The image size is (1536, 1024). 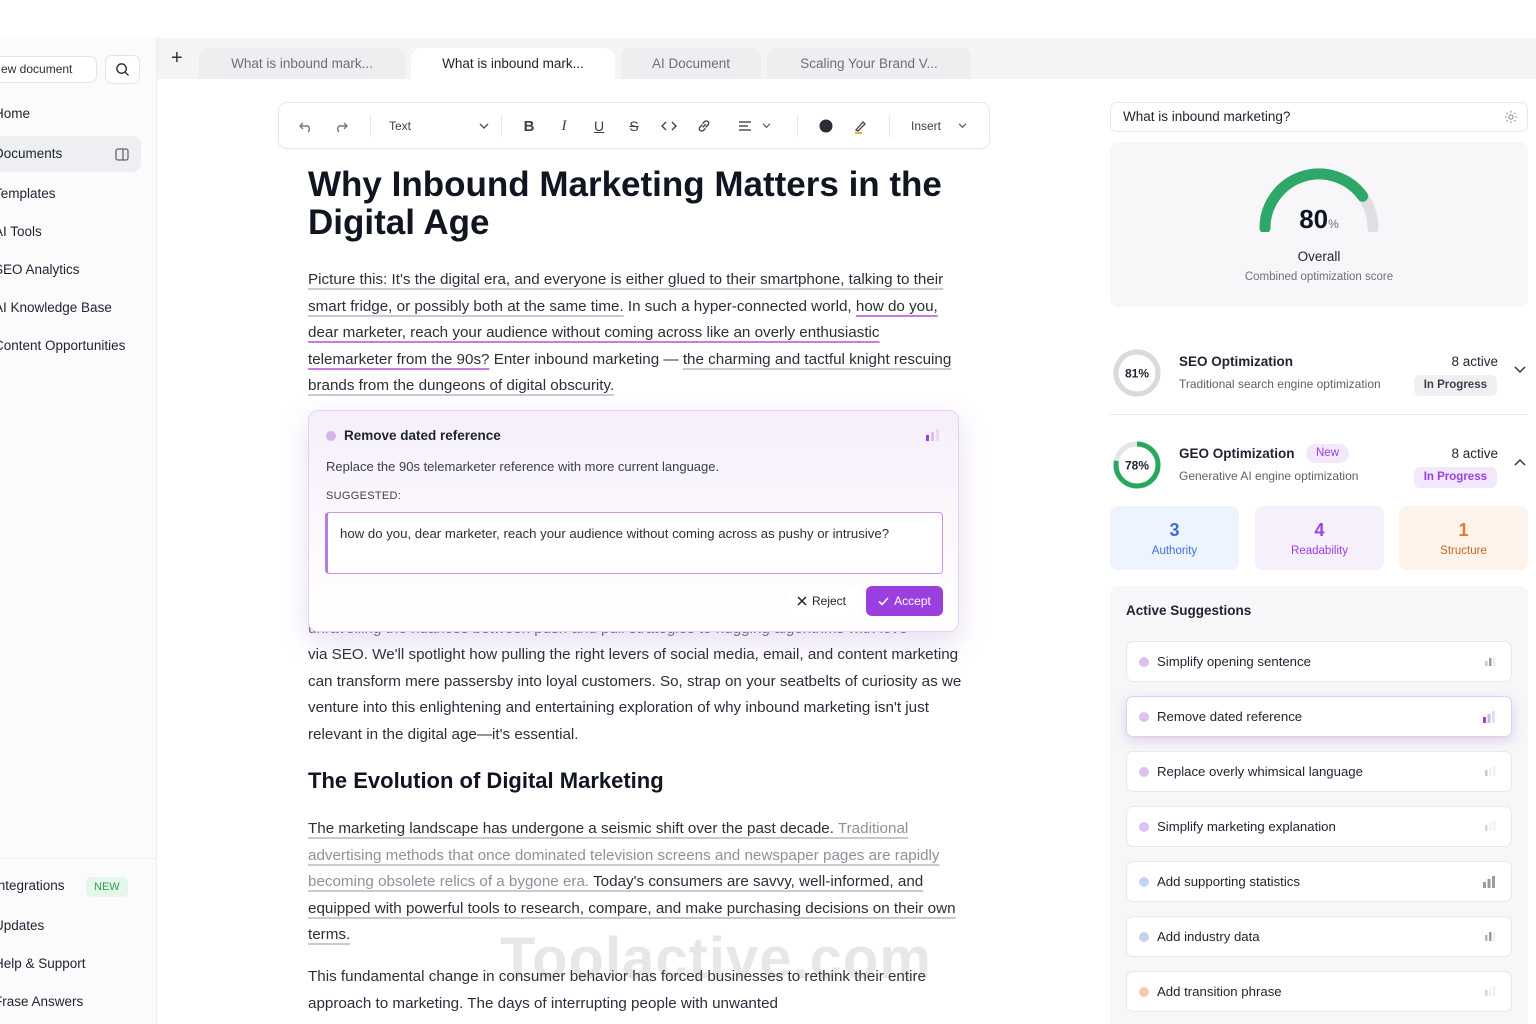 I want to click on gear-icon, so click(x=1511, y=117).